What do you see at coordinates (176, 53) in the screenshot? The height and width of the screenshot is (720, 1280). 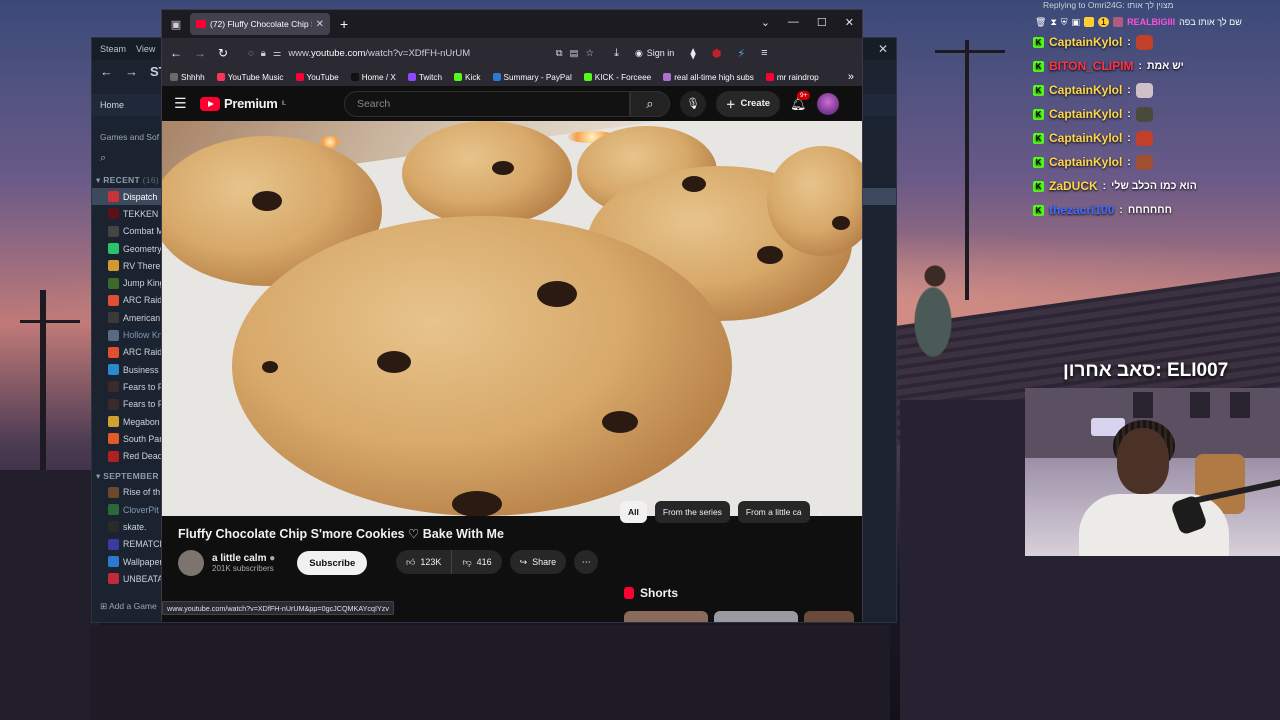 I see `back-icon: ←` at bounding box center [176, 53].